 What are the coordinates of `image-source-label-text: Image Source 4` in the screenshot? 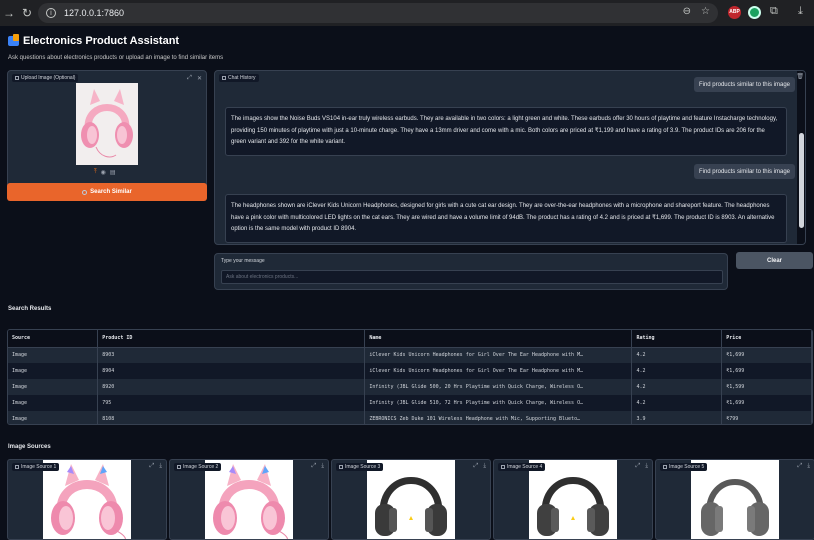 It's located at (525, 467).